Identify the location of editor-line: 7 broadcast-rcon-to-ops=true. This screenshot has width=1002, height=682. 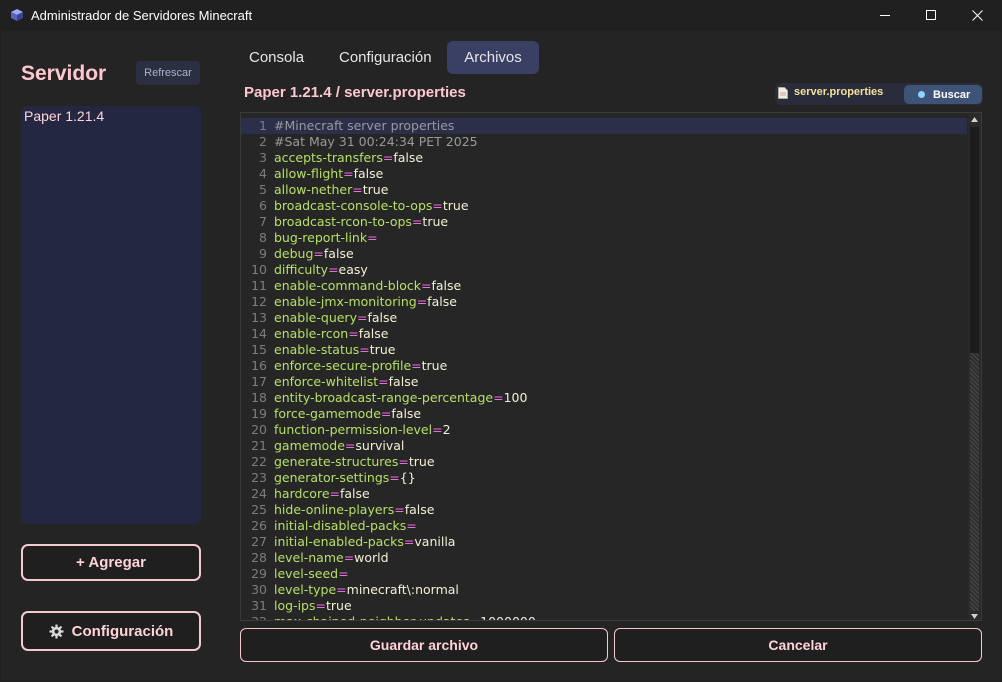
(604, 222).